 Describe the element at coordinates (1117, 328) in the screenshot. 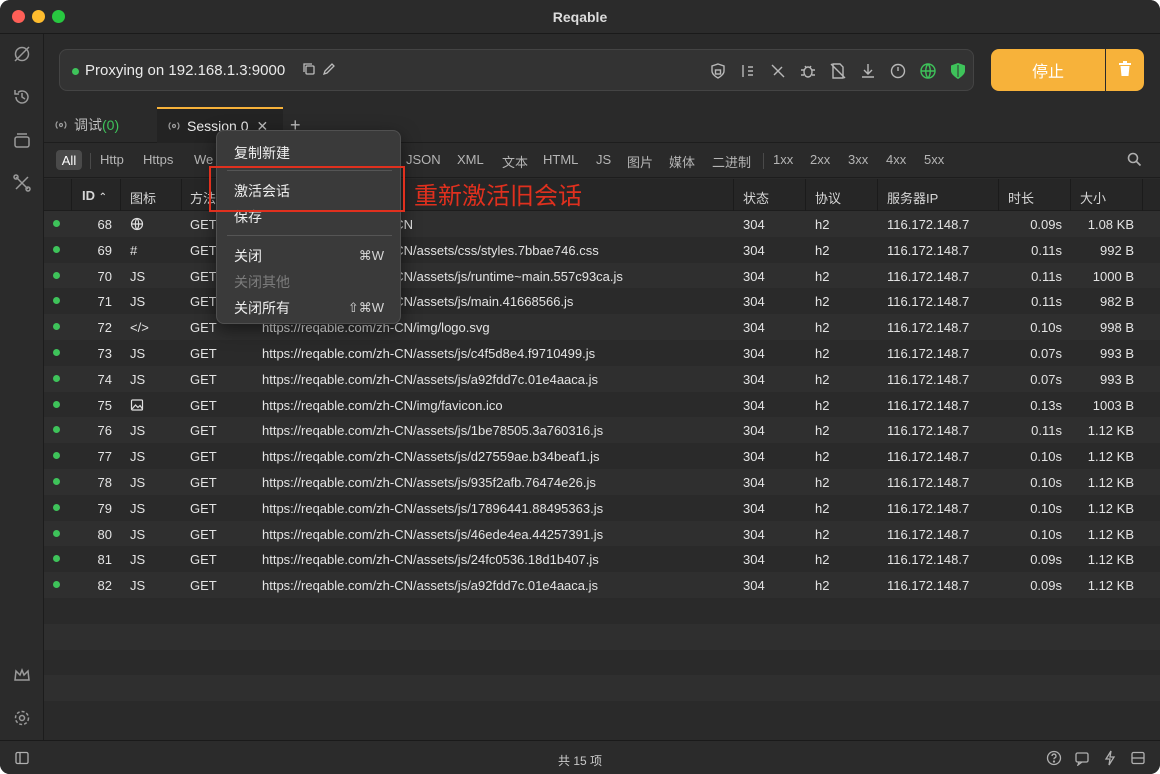

I see `row-size: 998 B` at that location.